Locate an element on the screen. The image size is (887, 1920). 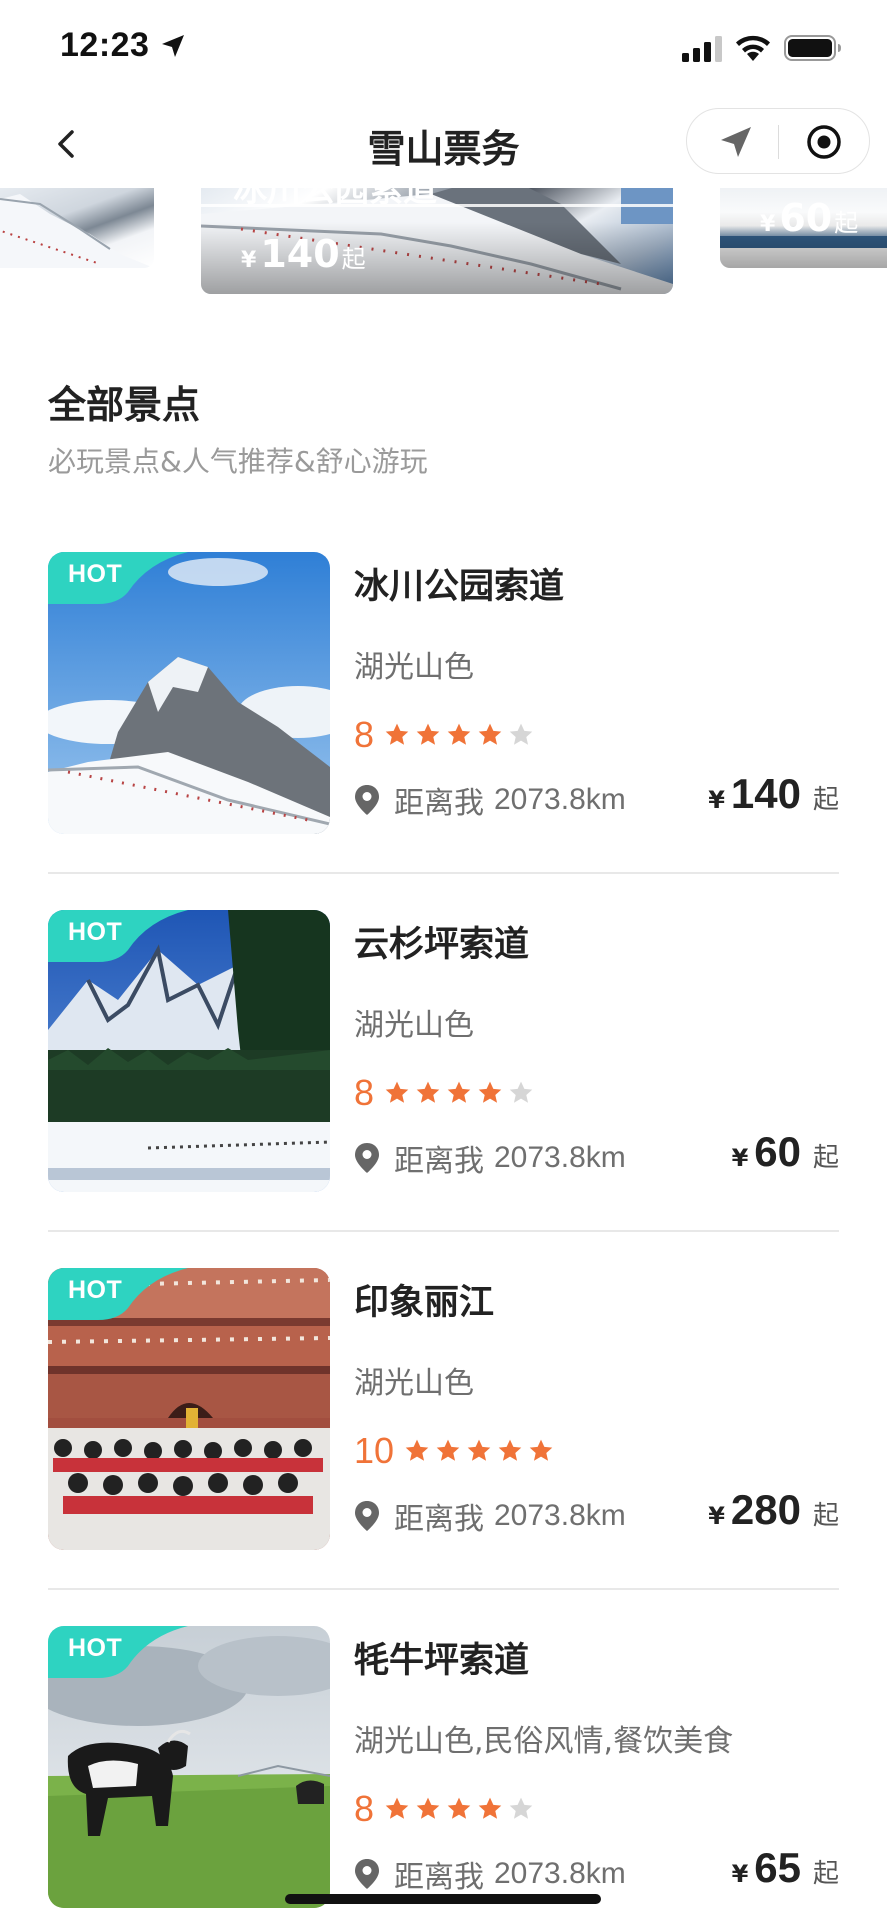
mini-program-capsule is located at coordinates (778, 141).